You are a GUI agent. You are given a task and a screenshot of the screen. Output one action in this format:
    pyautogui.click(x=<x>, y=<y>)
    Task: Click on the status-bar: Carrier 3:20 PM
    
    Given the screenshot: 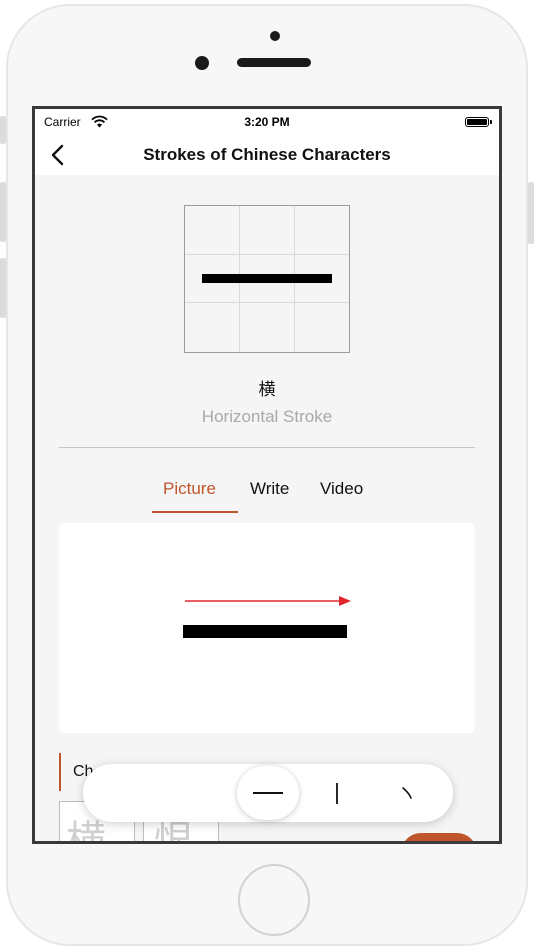 What is the action you would take?
    pyautogui.click(x=267, y=122)
    